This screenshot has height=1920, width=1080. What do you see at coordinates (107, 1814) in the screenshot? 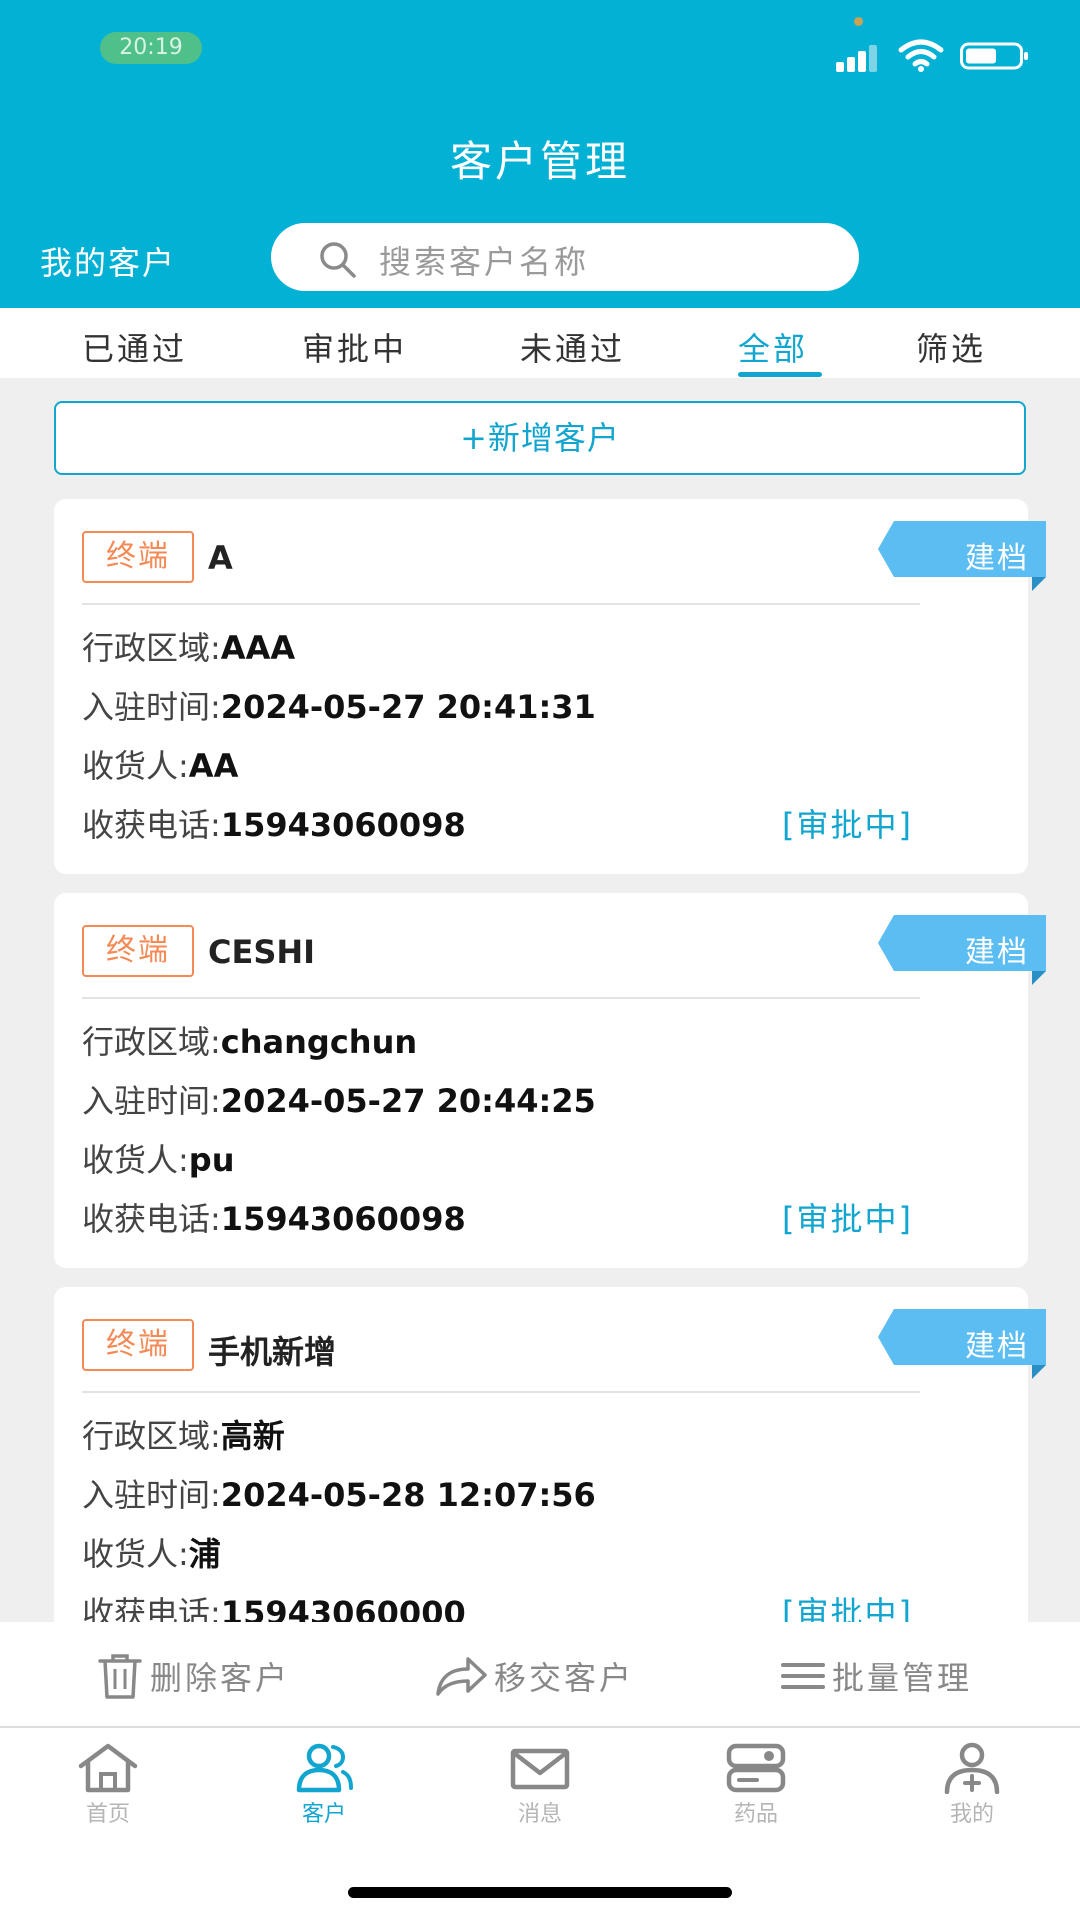
I see `nav-home-label: 首页` at bounding box center [107, 1814].